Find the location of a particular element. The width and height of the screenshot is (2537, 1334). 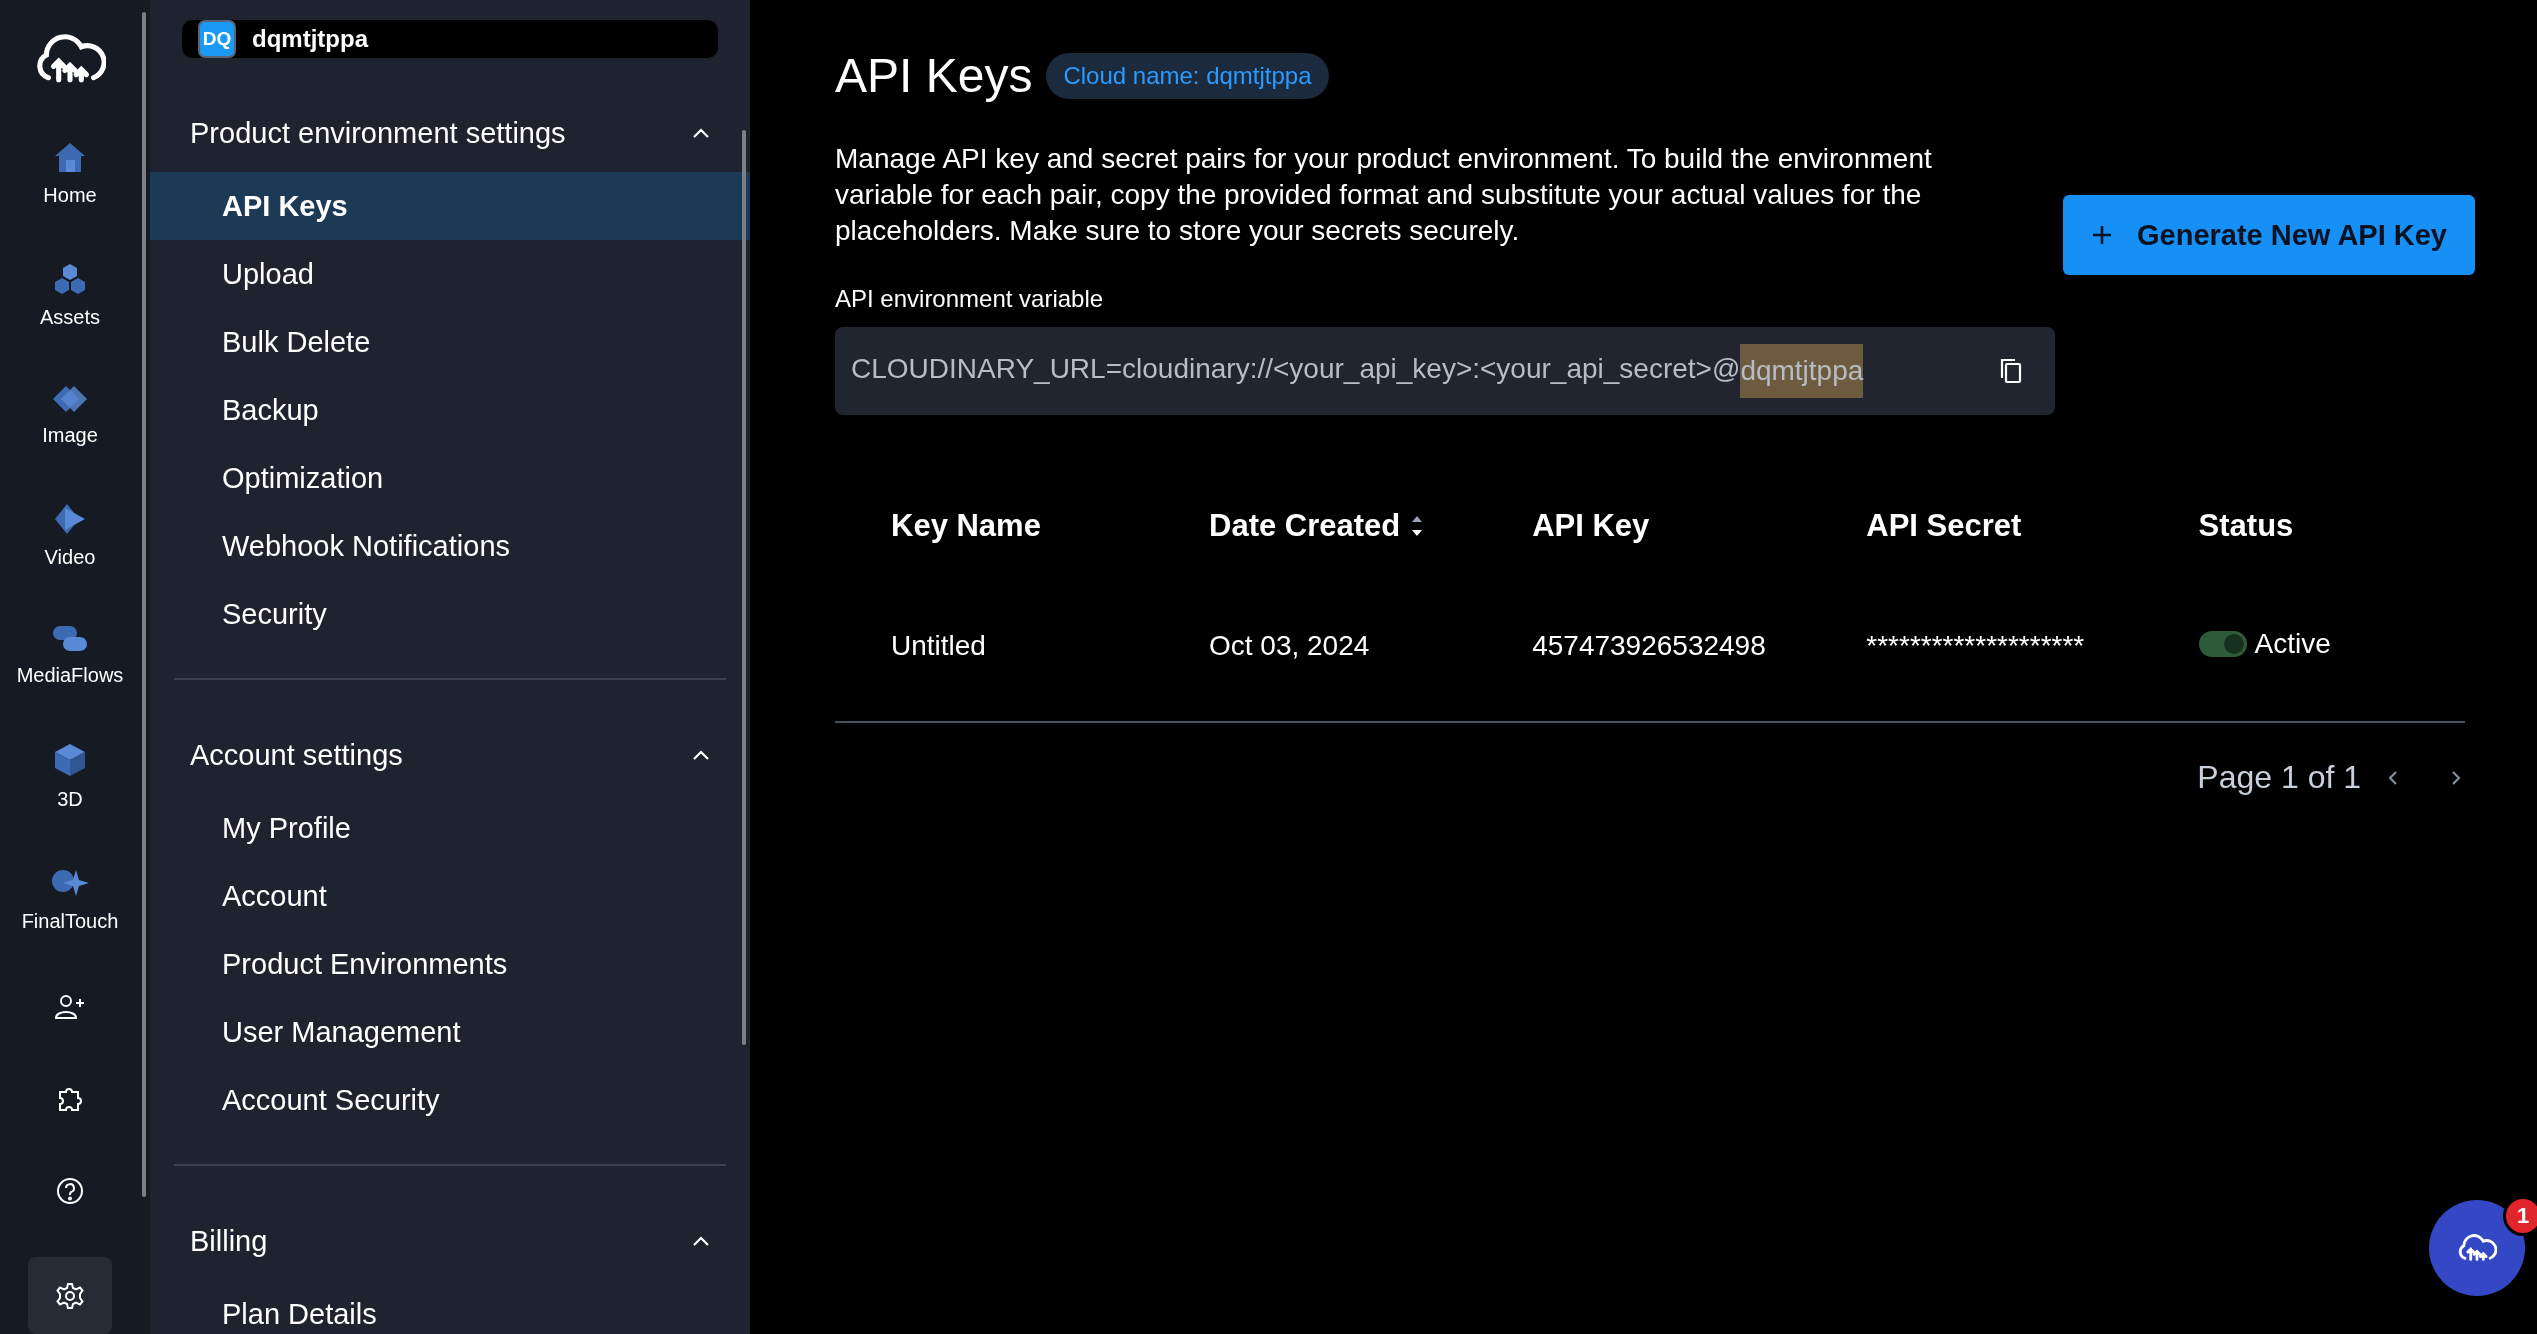

nav-item: Image is located at coordinates (70, 416).